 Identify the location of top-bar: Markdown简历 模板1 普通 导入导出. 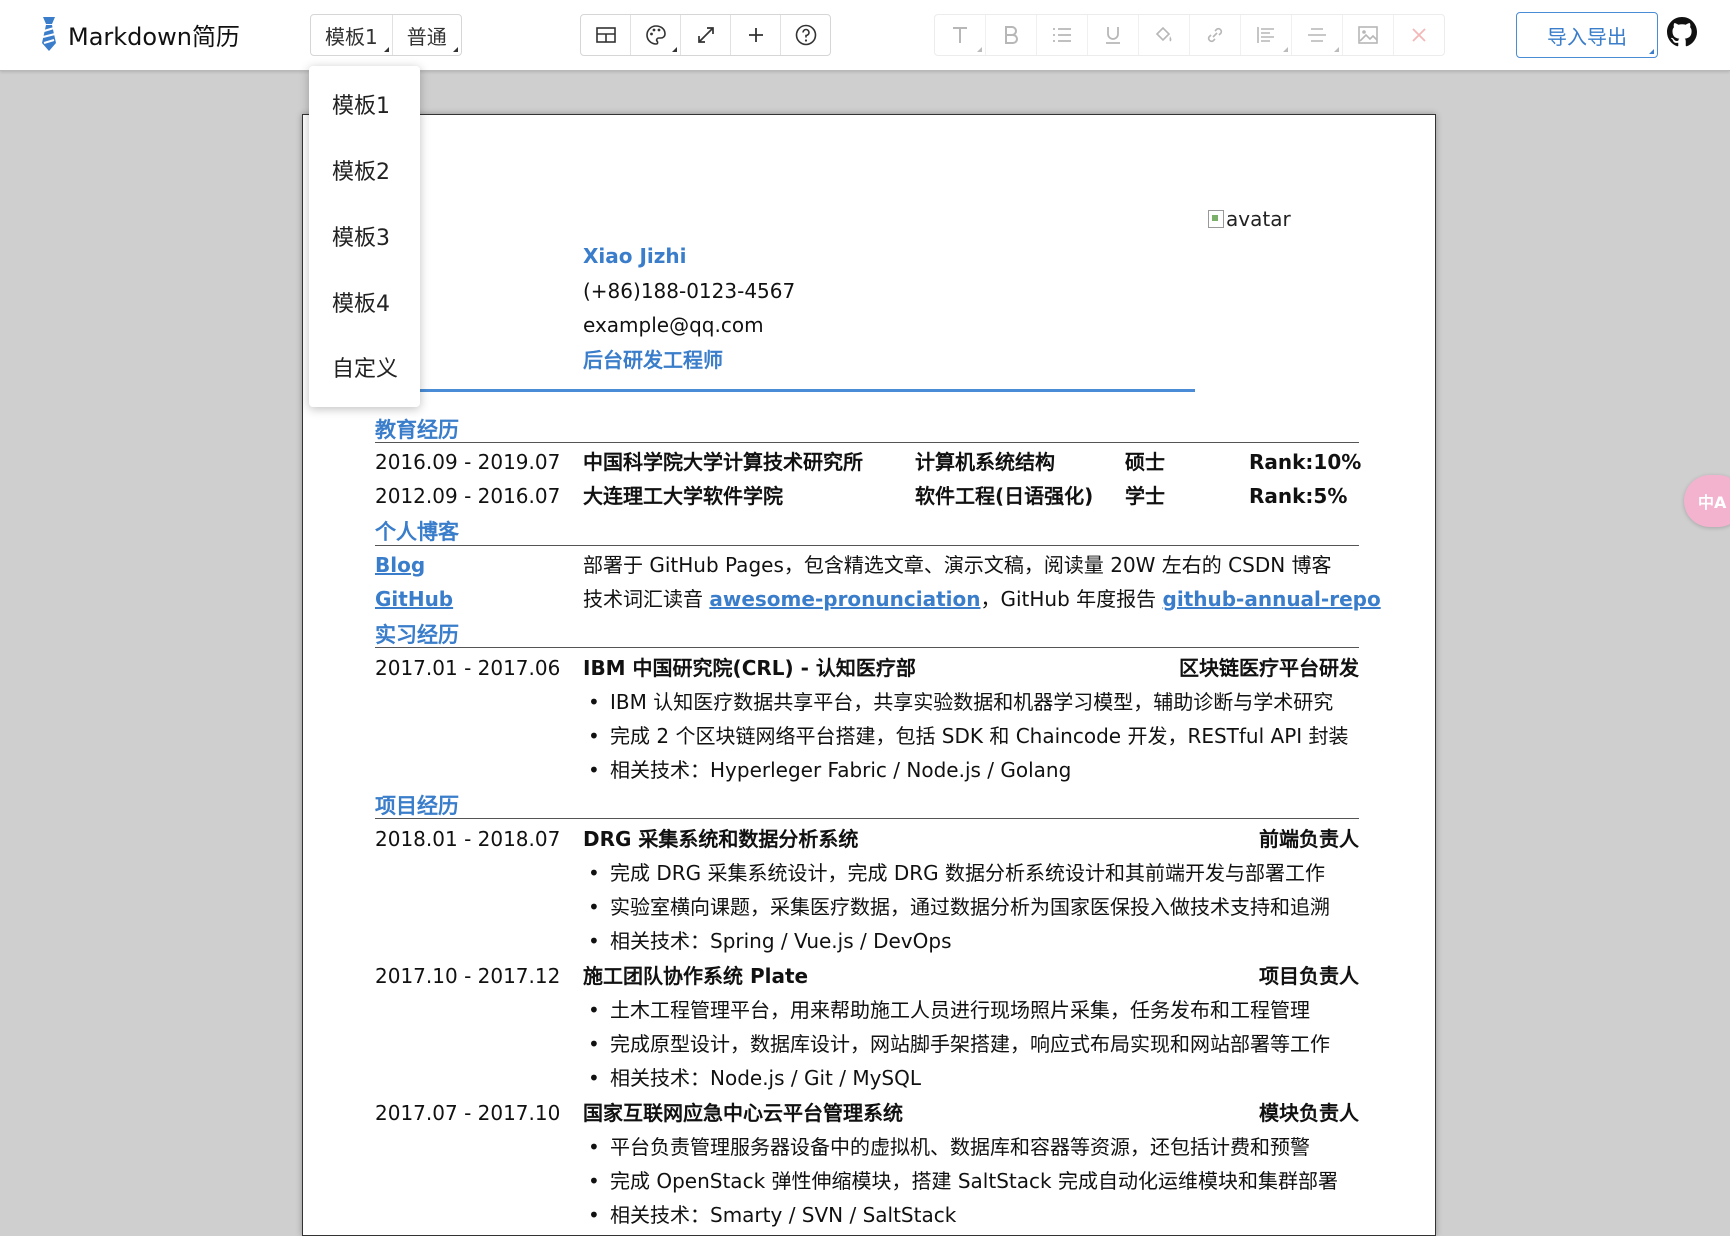
(865, 35).